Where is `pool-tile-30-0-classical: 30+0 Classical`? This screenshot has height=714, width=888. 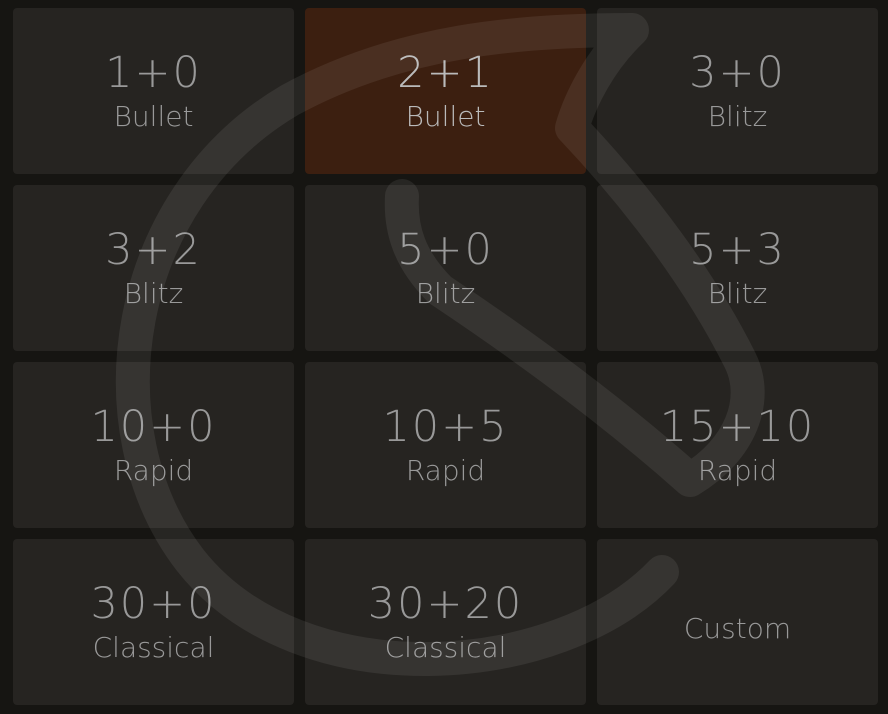 pool-tile-30-0-classical: 30+0 Classical is located at coordinates (153, 622).